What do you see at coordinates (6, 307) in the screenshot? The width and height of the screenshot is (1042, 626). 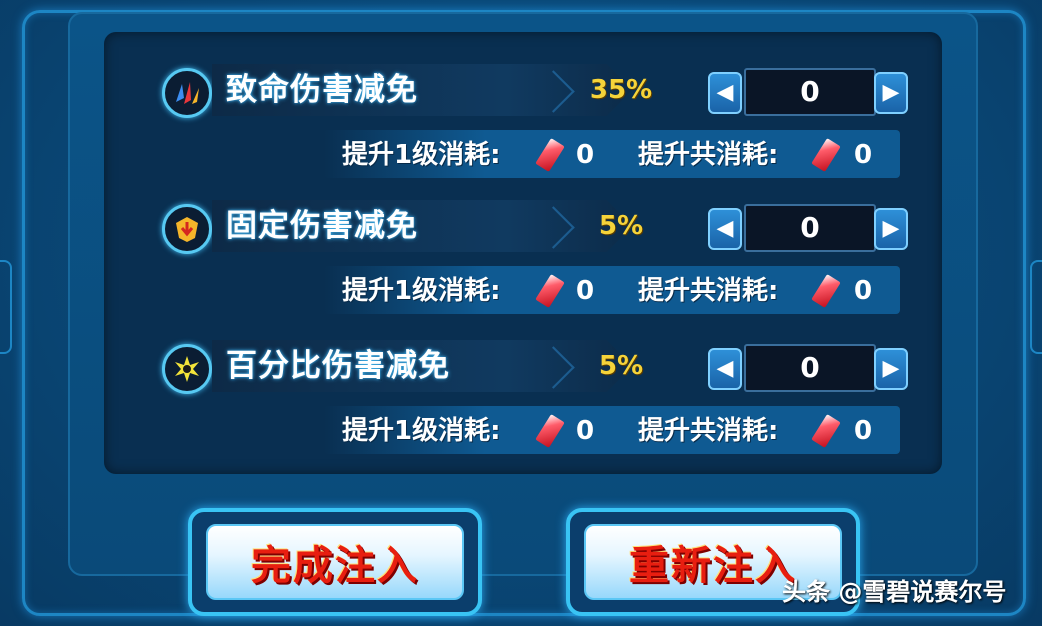 I see `left-edge-decoration` at bounding box center [6, 307].